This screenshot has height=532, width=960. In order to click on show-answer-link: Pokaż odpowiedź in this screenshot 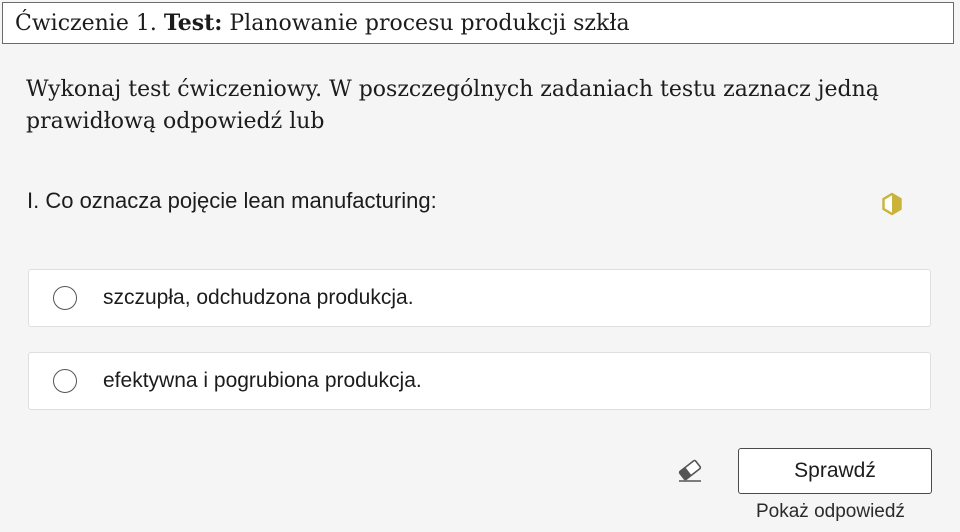, I will do `click(830, 512)`.